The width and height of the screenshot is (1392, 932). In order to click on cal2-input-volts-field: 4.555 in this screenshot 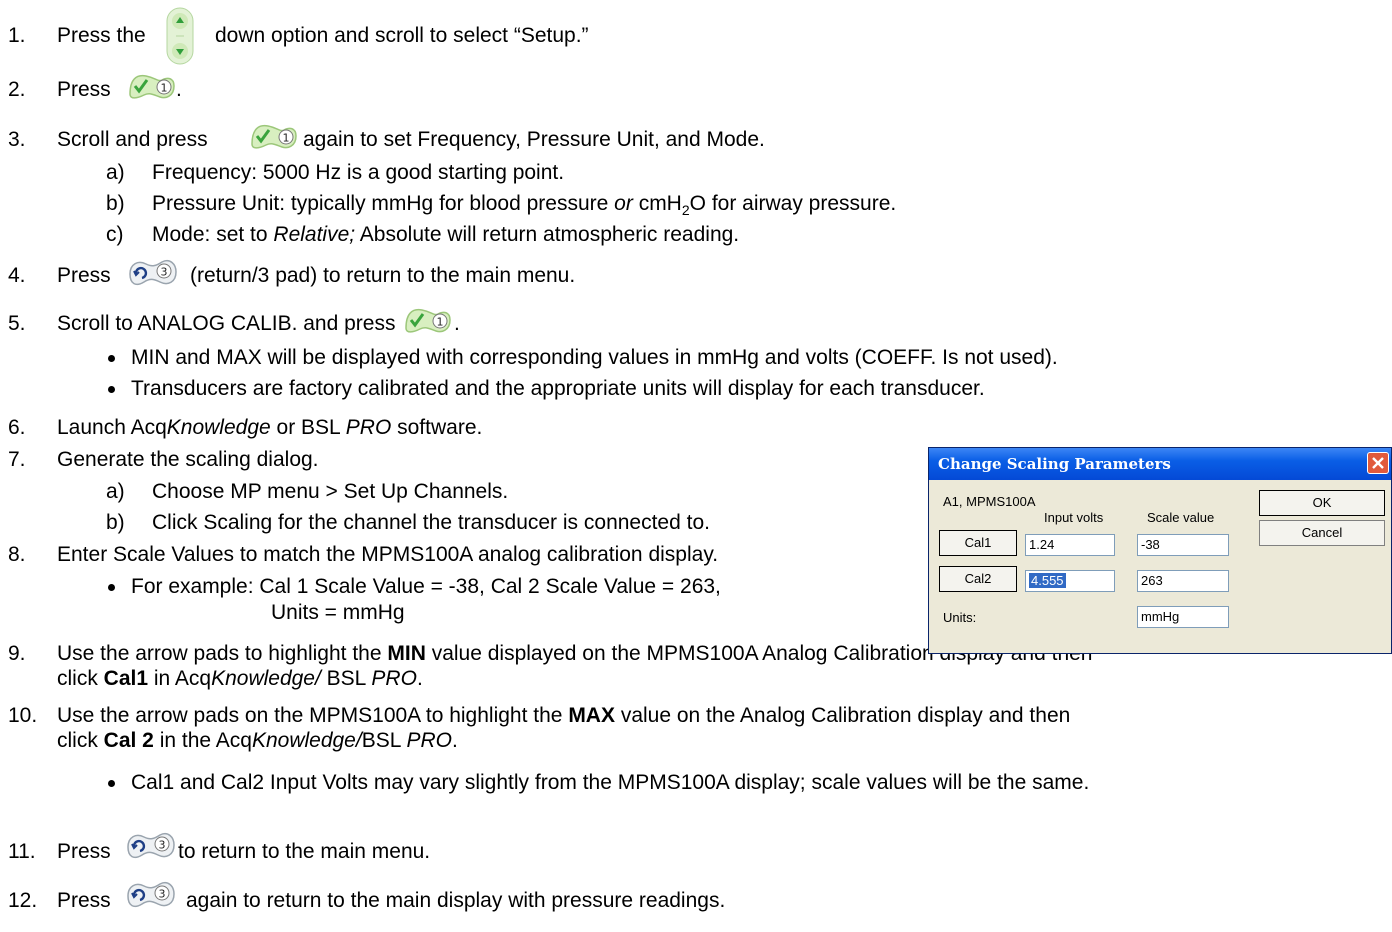, I will do `click(1070, 581)`.